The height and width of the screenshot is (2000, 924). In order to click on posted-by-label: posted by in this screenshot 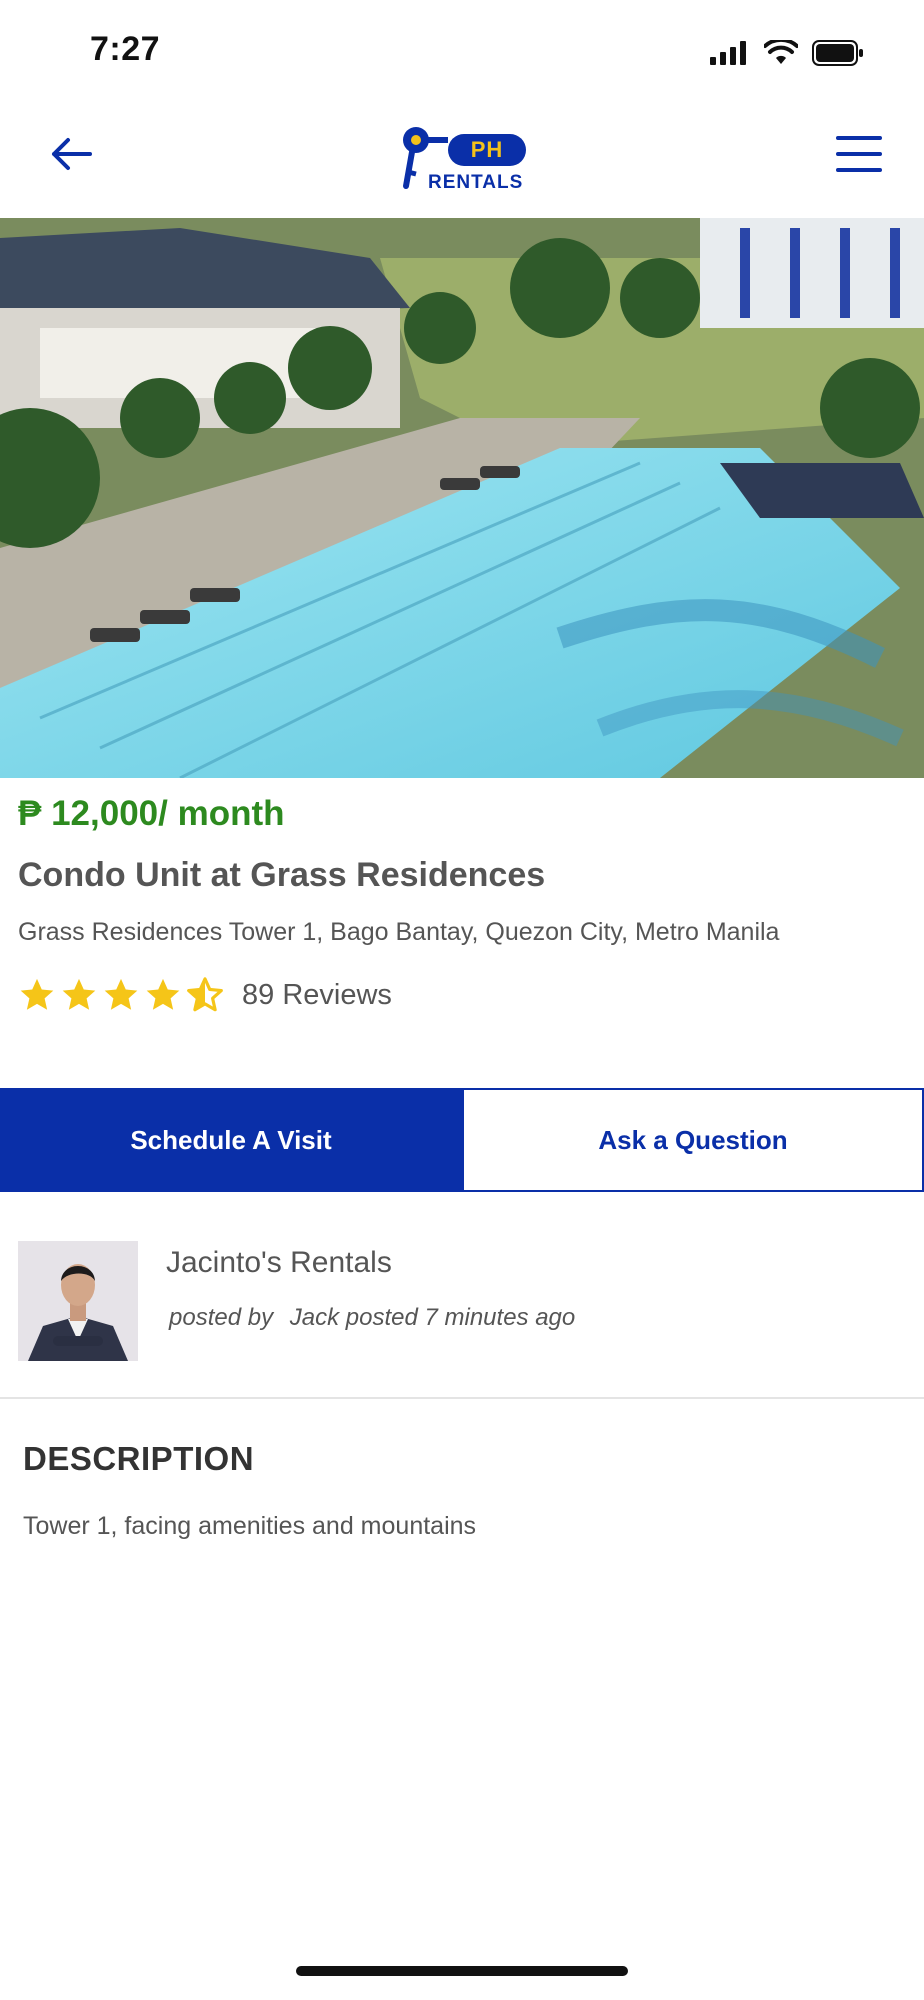, I will do `click(221, 1317)`.